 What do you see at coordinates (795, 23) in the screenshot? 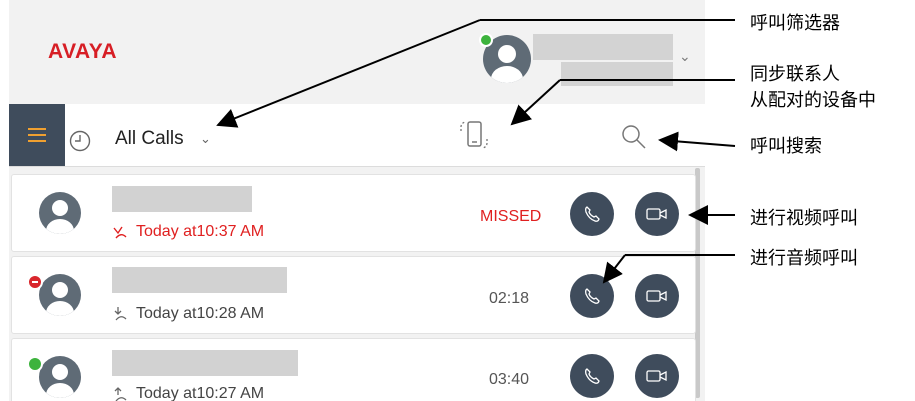
I see `callout-call-filter: 呼叫筛选器` at bounding box center [795, 23].